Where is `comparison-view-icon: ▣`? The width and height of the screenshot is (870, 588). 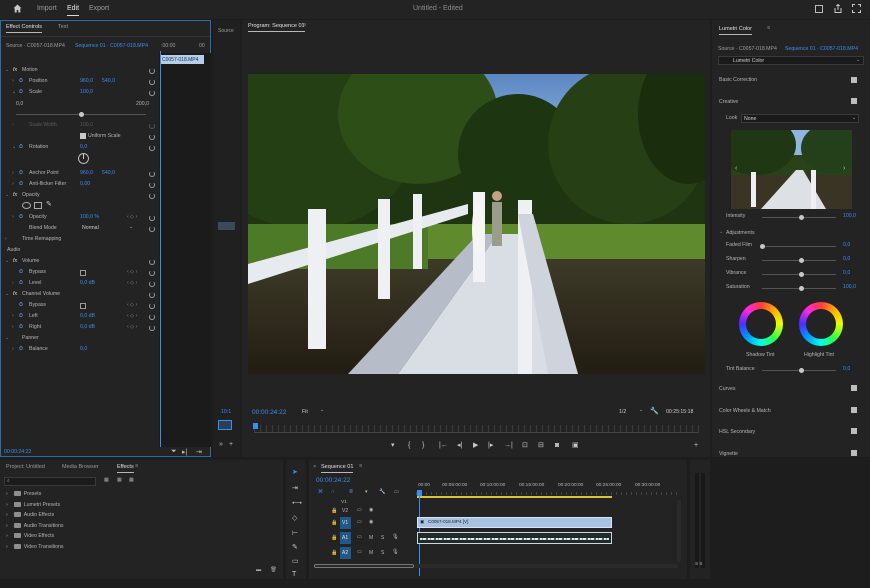
comparison-view-icon: ▣ is located at coordinates (575, 445).